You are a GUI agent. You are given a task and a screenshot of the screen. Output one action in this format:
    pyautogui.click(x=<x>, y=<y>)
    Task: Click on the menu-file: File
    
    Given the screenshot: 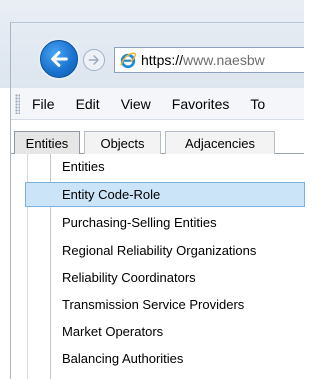 What is the action you would take?
    pyautogui.click(x=43, y=104)
    